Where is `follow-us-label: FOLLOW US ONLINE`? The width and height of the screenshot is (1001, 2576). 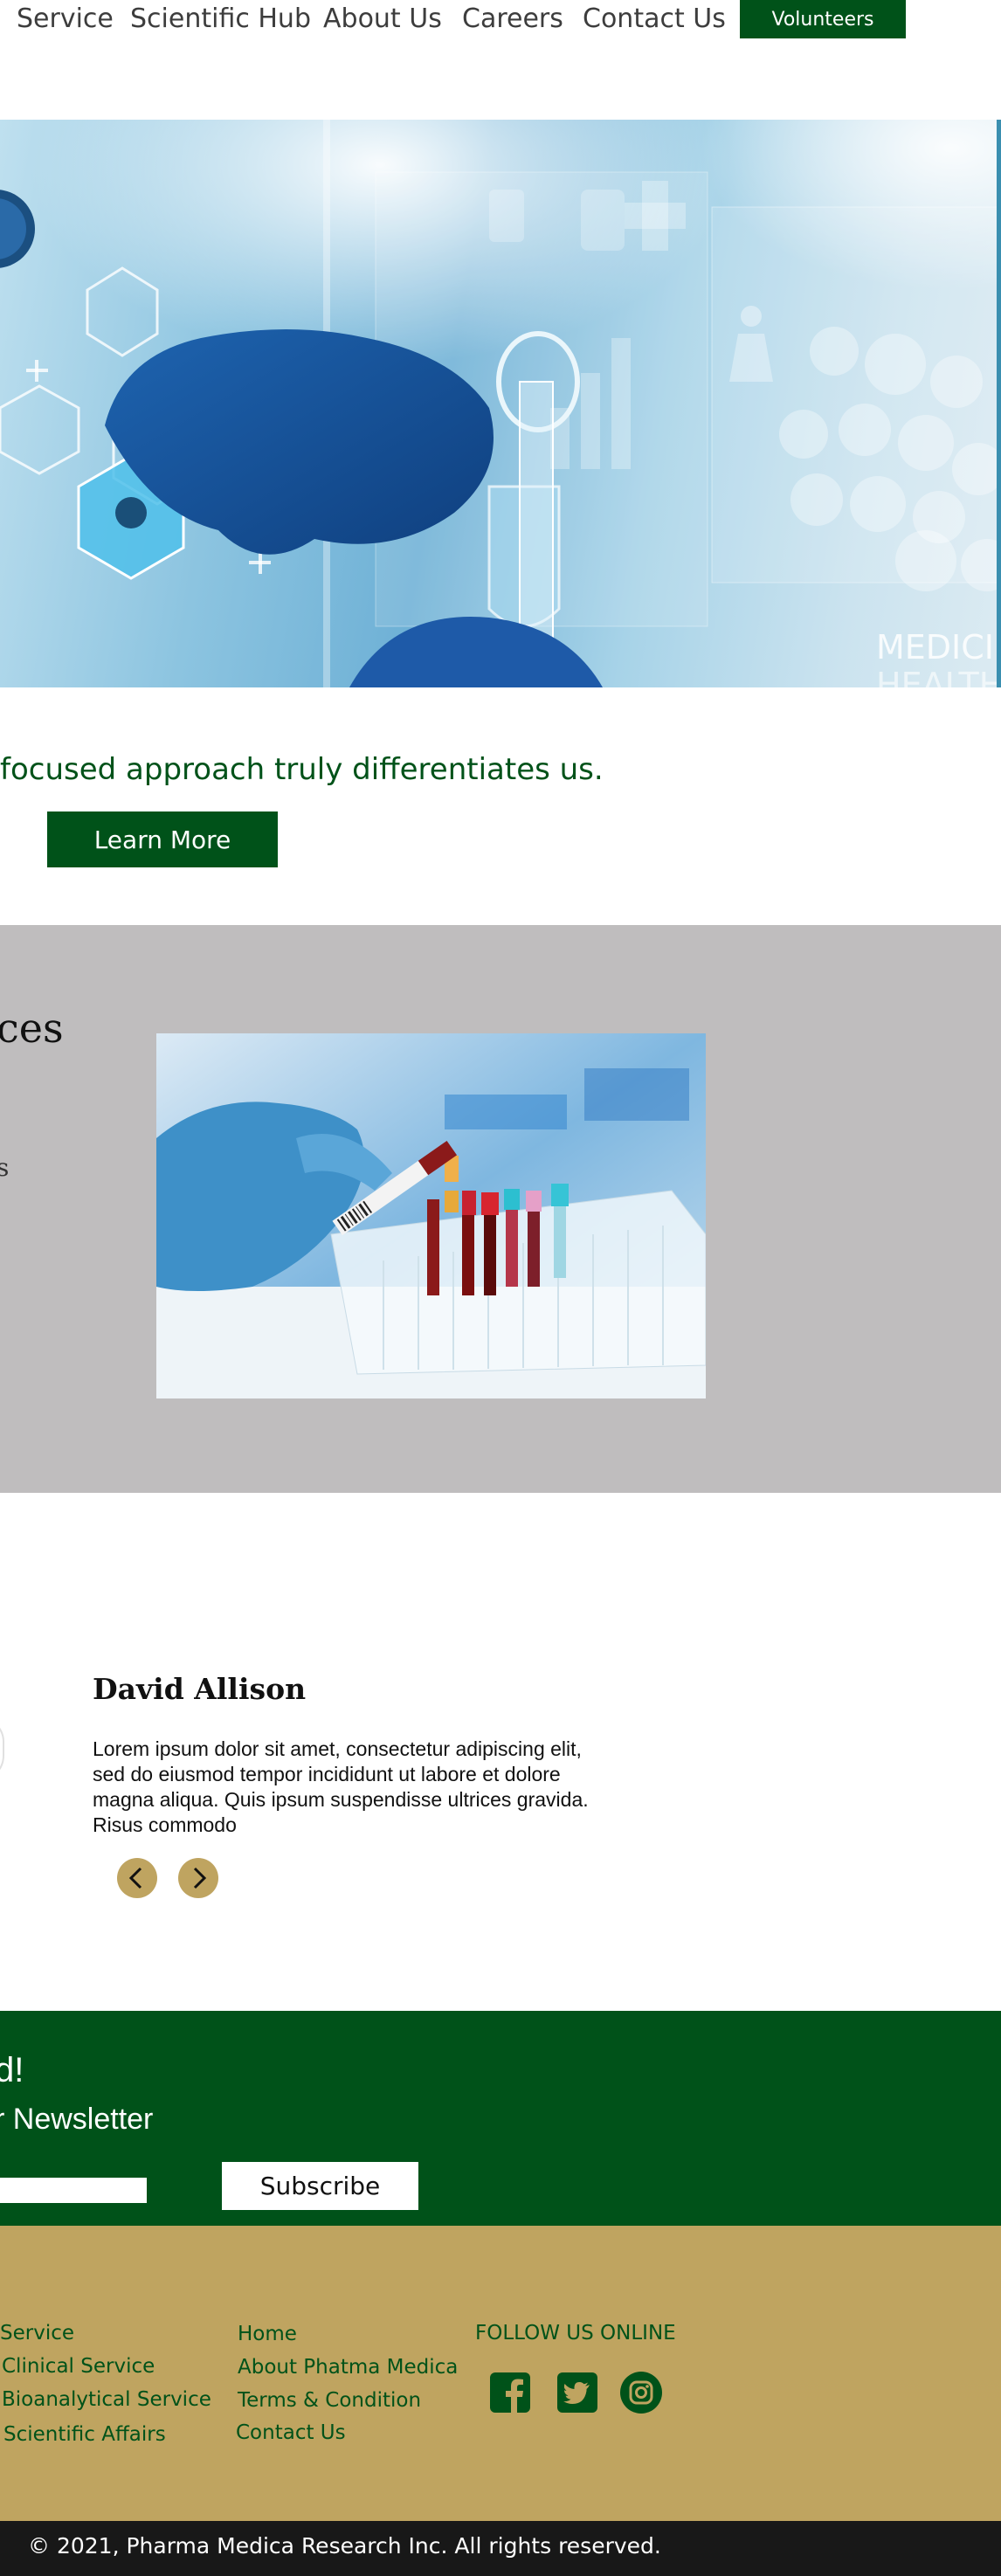 follow-us-label: FOLLOW US ONLINE is located at coordinates (576, 2333).